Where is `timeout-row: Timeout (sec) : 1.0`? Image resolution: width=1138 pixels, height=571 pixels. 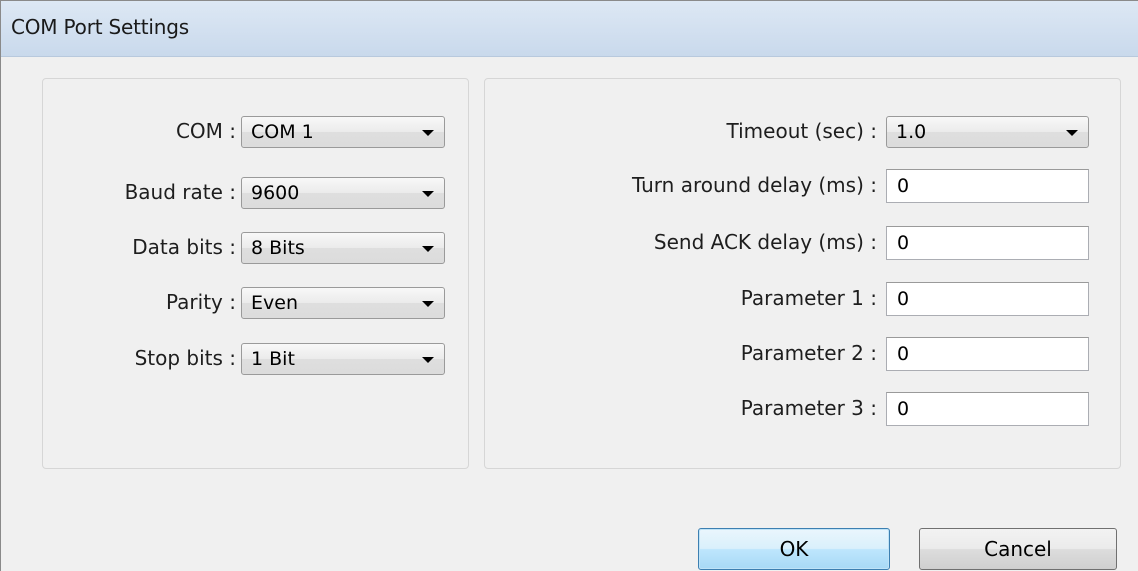 timeout-row: Timeout (sec) : 1.0 is located at coordinates (802, 132).